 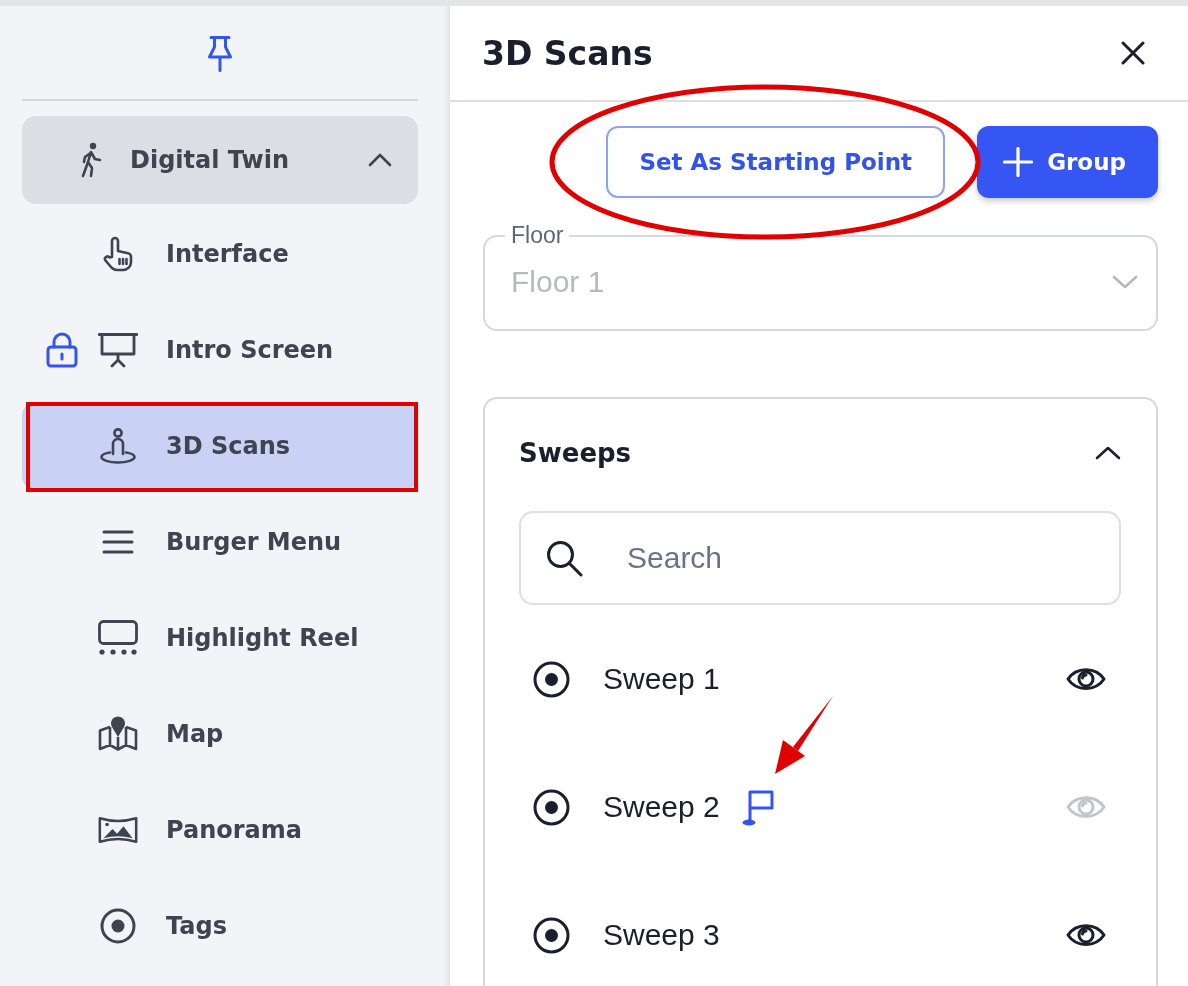 What do you see at coordinates (118, 446) in the screenshot?
I see `person-pin-icon` at bounding box center [118, 446].